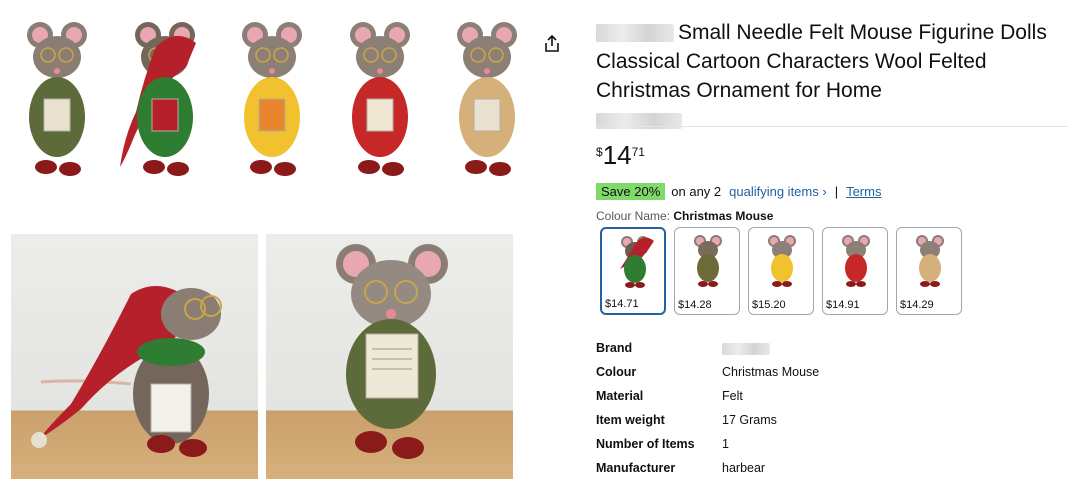 The height and width of the screenshot is (480, 1080). I want to click on variant-swatch: $14.71, so click(633, 271).